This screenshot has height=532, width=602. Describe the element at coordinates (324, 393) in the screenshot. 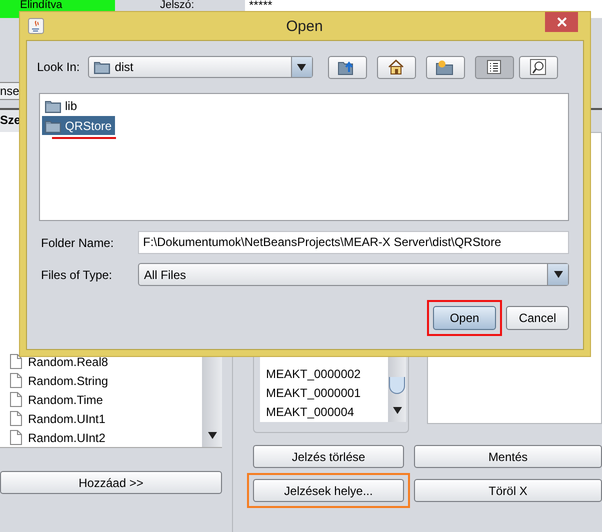

I see `code-item: MEAKT_0000001` at that location.